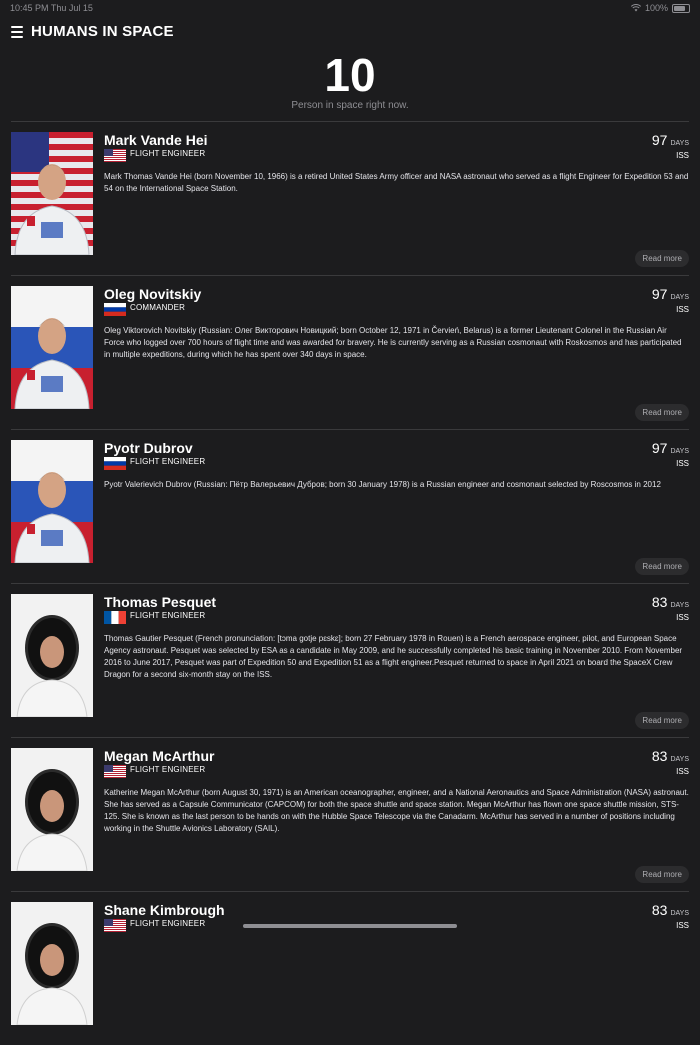  I want to click on astronaut-name: Oleg Novitskiy, so click(153, 294).